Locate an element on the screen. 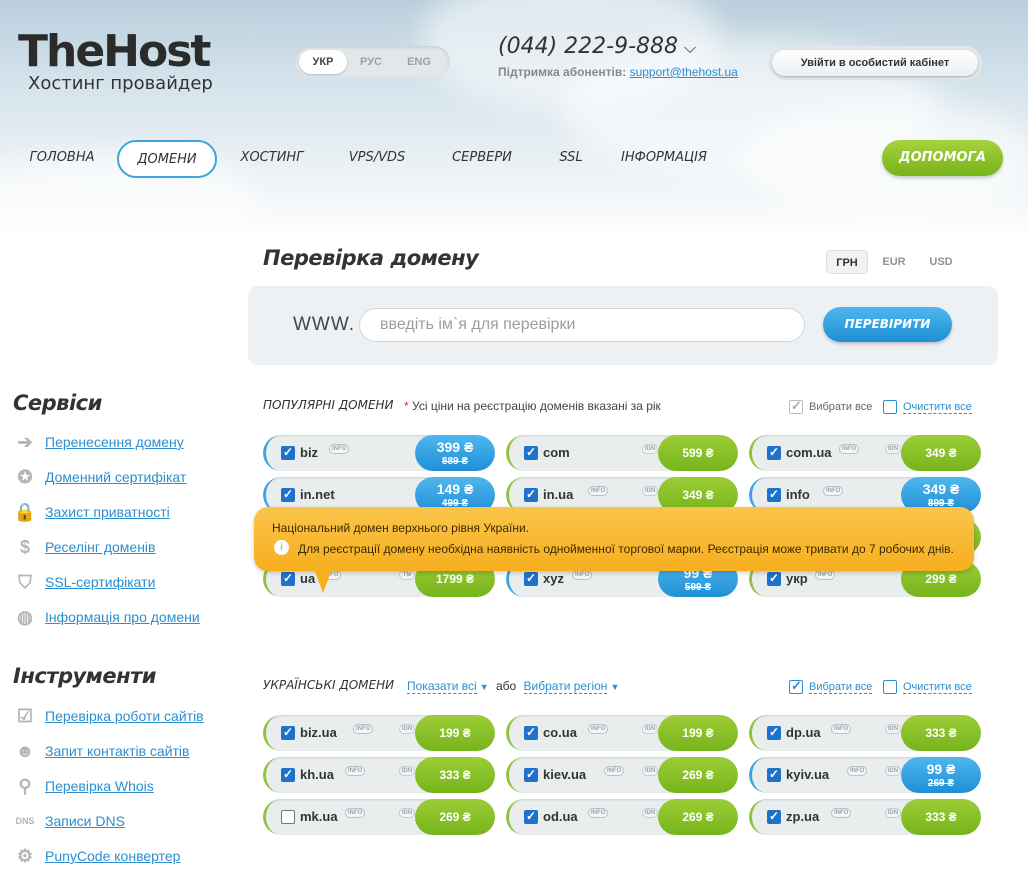 The image size is (1028, 870). ua-select-all: Вибрати все is located at coordinates (831, 686).